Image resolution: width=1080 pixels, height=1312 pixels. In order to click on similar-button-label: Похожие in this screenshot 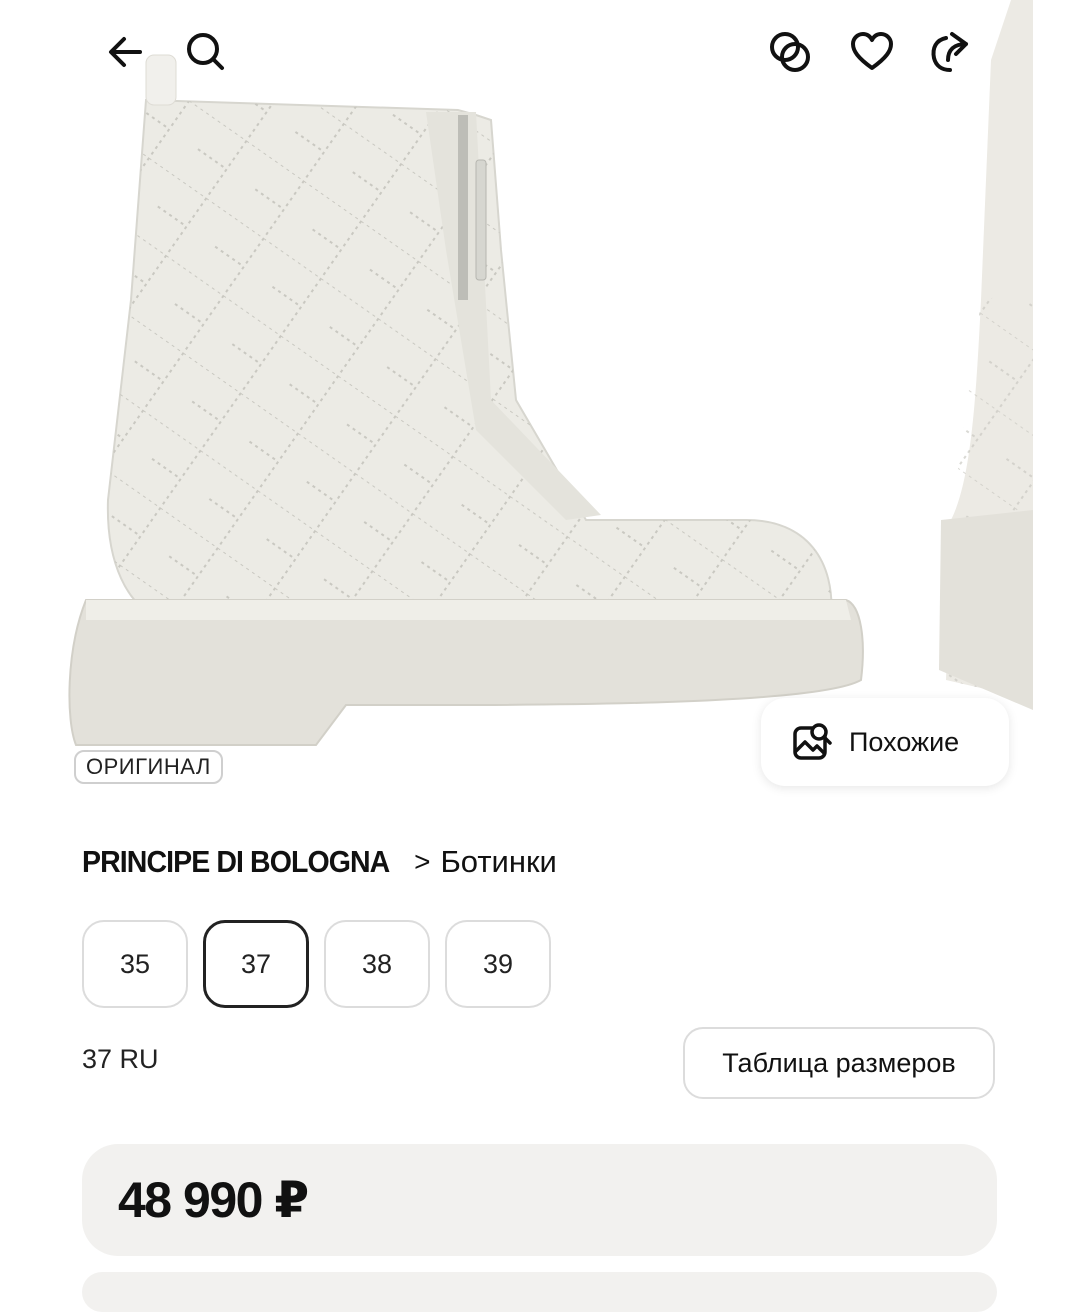, I will do `click(904, 741)`.